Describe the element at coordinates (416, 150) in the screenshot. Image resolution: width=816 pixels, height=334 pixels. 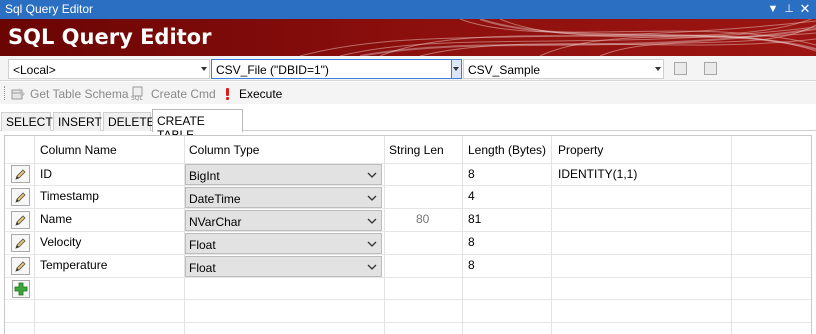
I see `header-string-len: String Len` at that location.